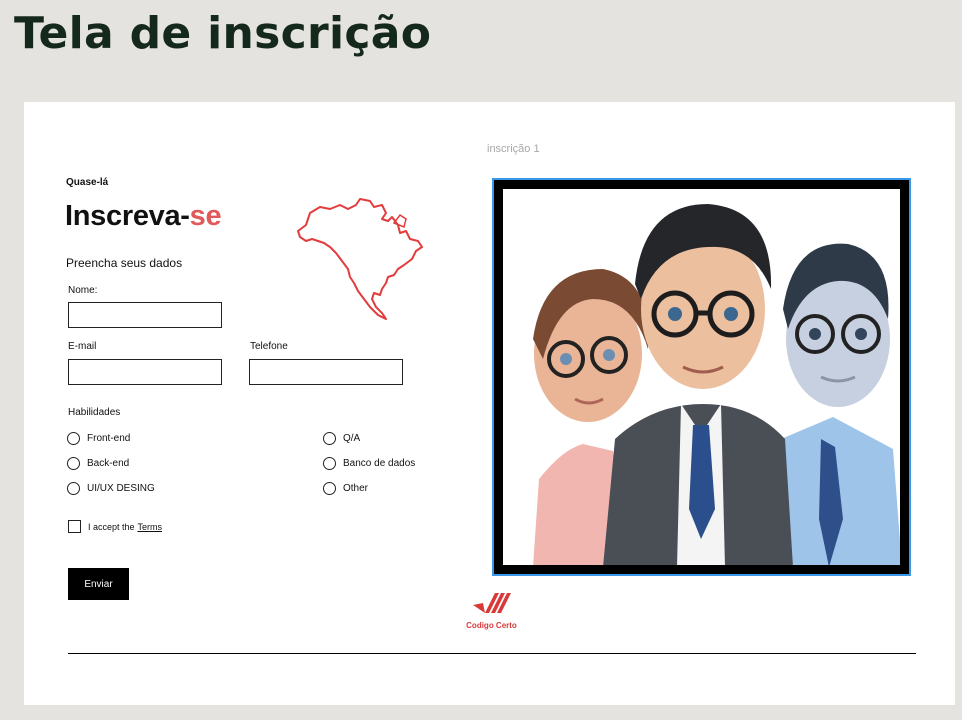 The image size is (962, 720). I want to click on terms-checkbox-row: I accept the Terms, so click(115, 526).